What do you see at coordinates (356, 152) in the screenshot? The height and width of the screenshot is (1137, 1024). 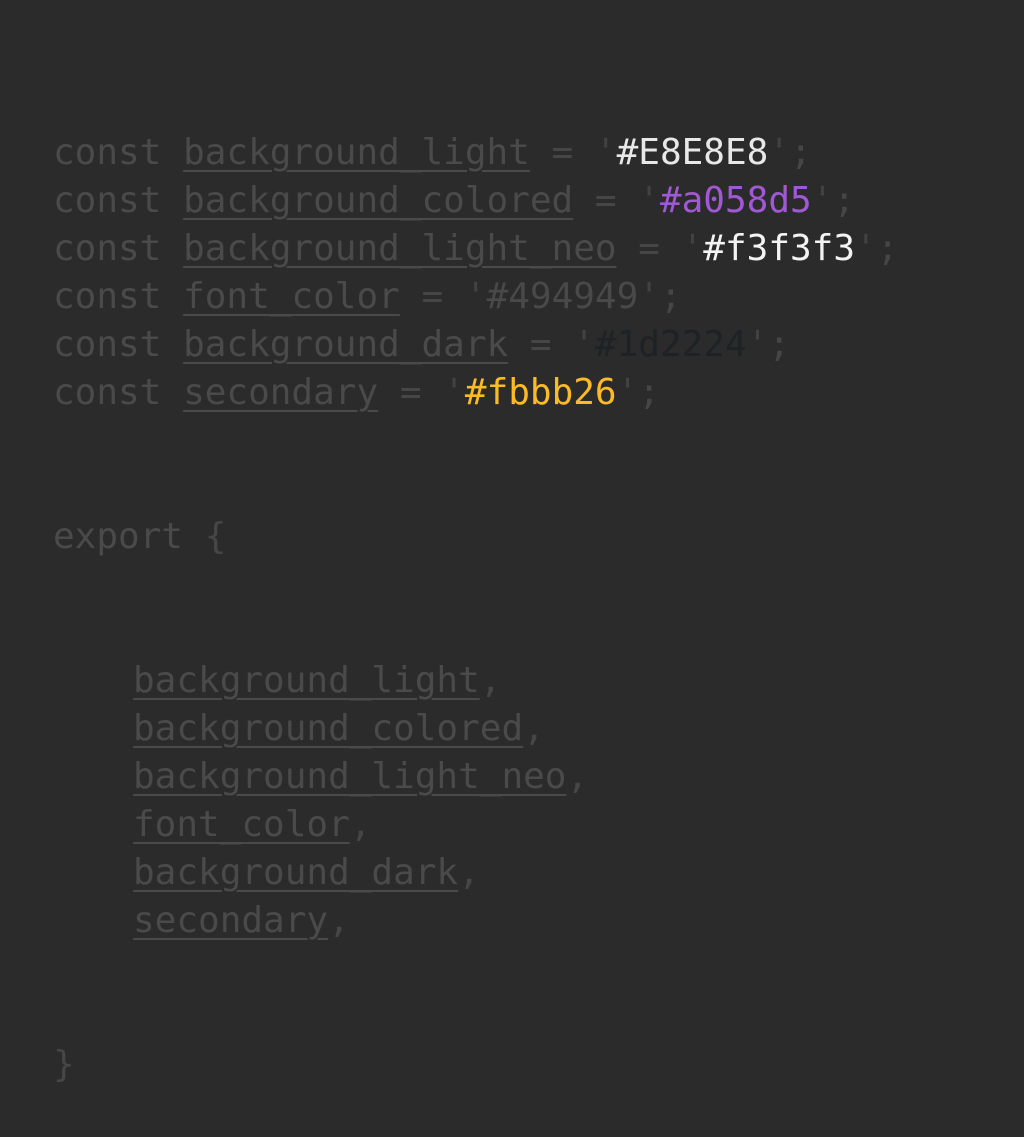 I see `variable-name: background_light` at bounding box center [356, 152].